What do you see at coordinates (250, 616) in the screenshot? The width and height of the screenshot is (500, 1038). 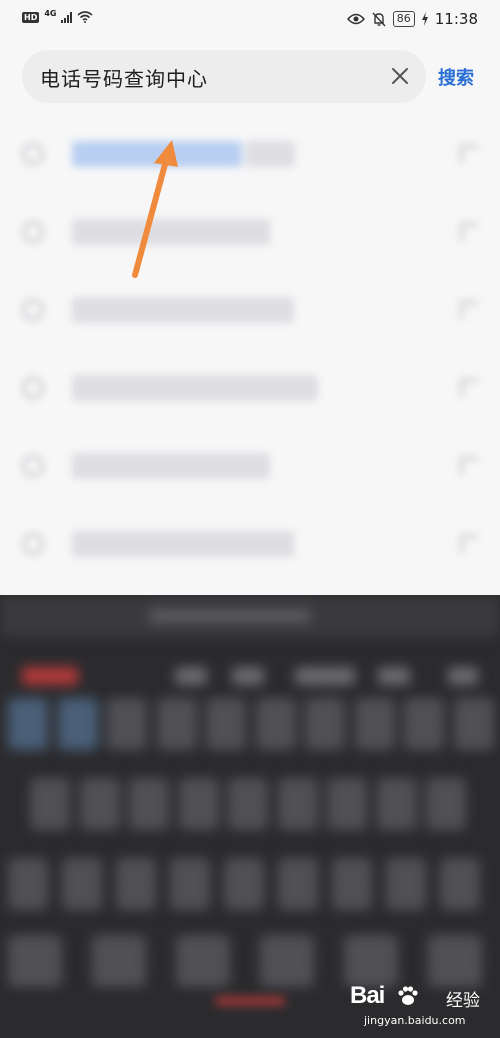 I see `keyboard-hint-bar` at bounding box center [250, 616].